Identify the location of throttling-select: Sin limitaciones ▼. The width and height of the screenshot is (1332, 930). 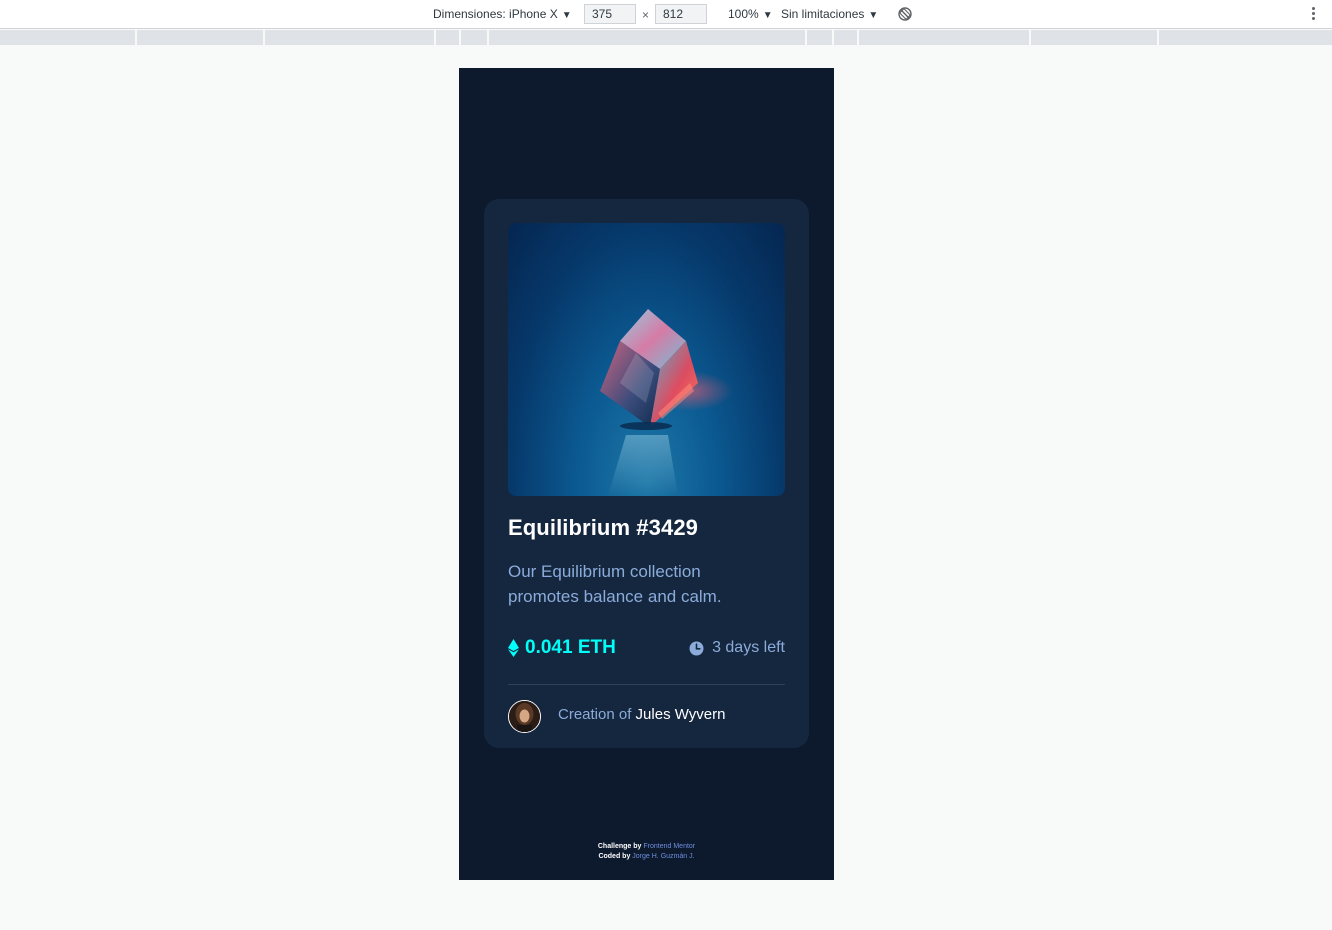
(829, 14).